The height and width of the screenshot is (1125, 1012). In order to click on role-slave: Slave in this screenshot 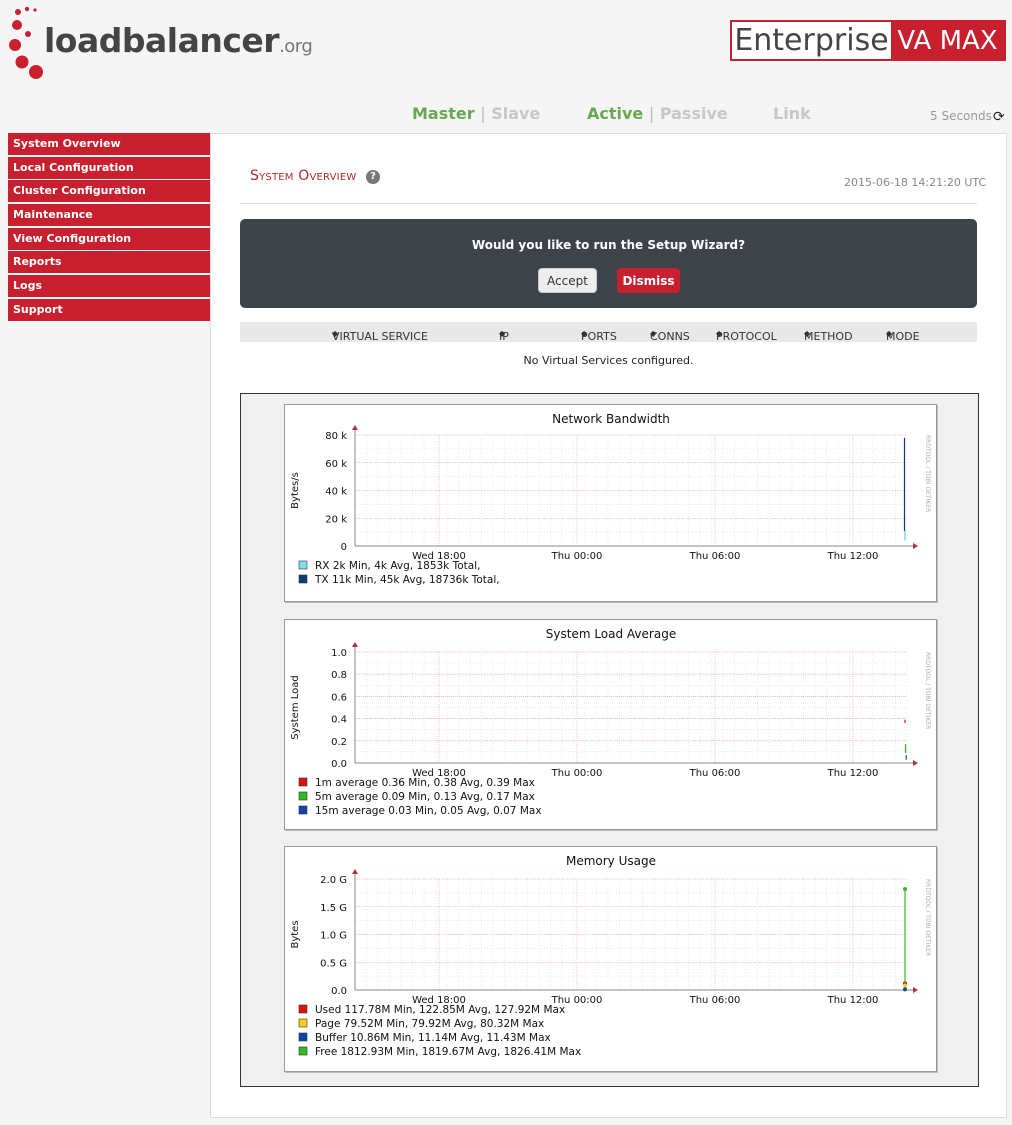, I will do `click(516, 113)`.